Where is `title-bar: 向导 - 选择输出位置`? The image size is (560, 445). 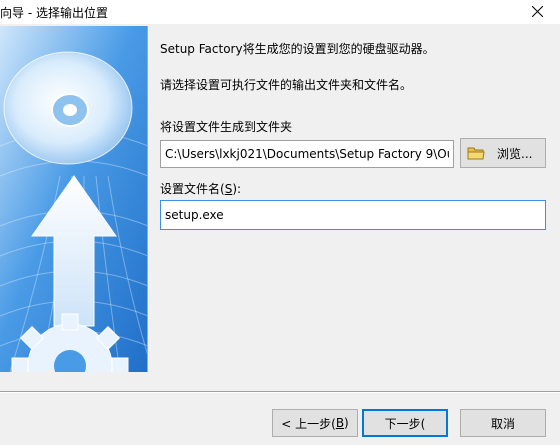
title-bar: 向导 - 选择输出位置 is located at coordinates (280, 12).